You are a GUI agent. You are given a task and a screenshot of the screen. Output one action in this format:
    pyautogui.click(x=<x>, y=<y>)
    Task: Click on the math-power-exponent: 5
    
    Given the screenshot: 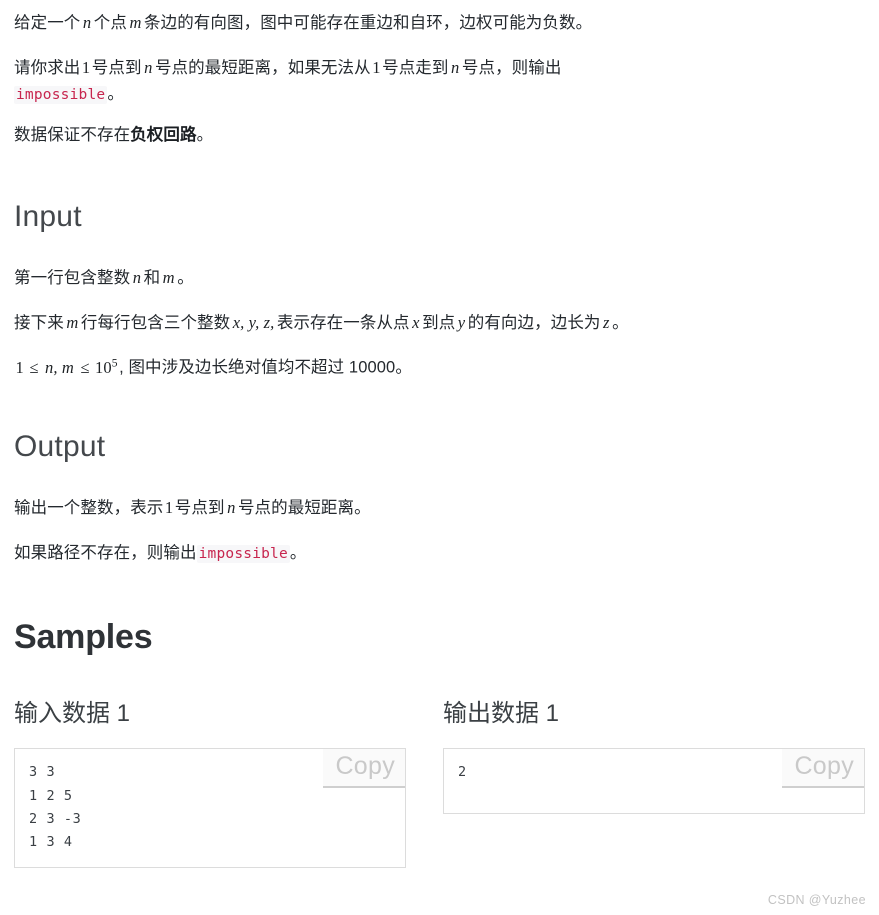 What is the action you would take?
    pyautogui.click(x=114, y=363)
    